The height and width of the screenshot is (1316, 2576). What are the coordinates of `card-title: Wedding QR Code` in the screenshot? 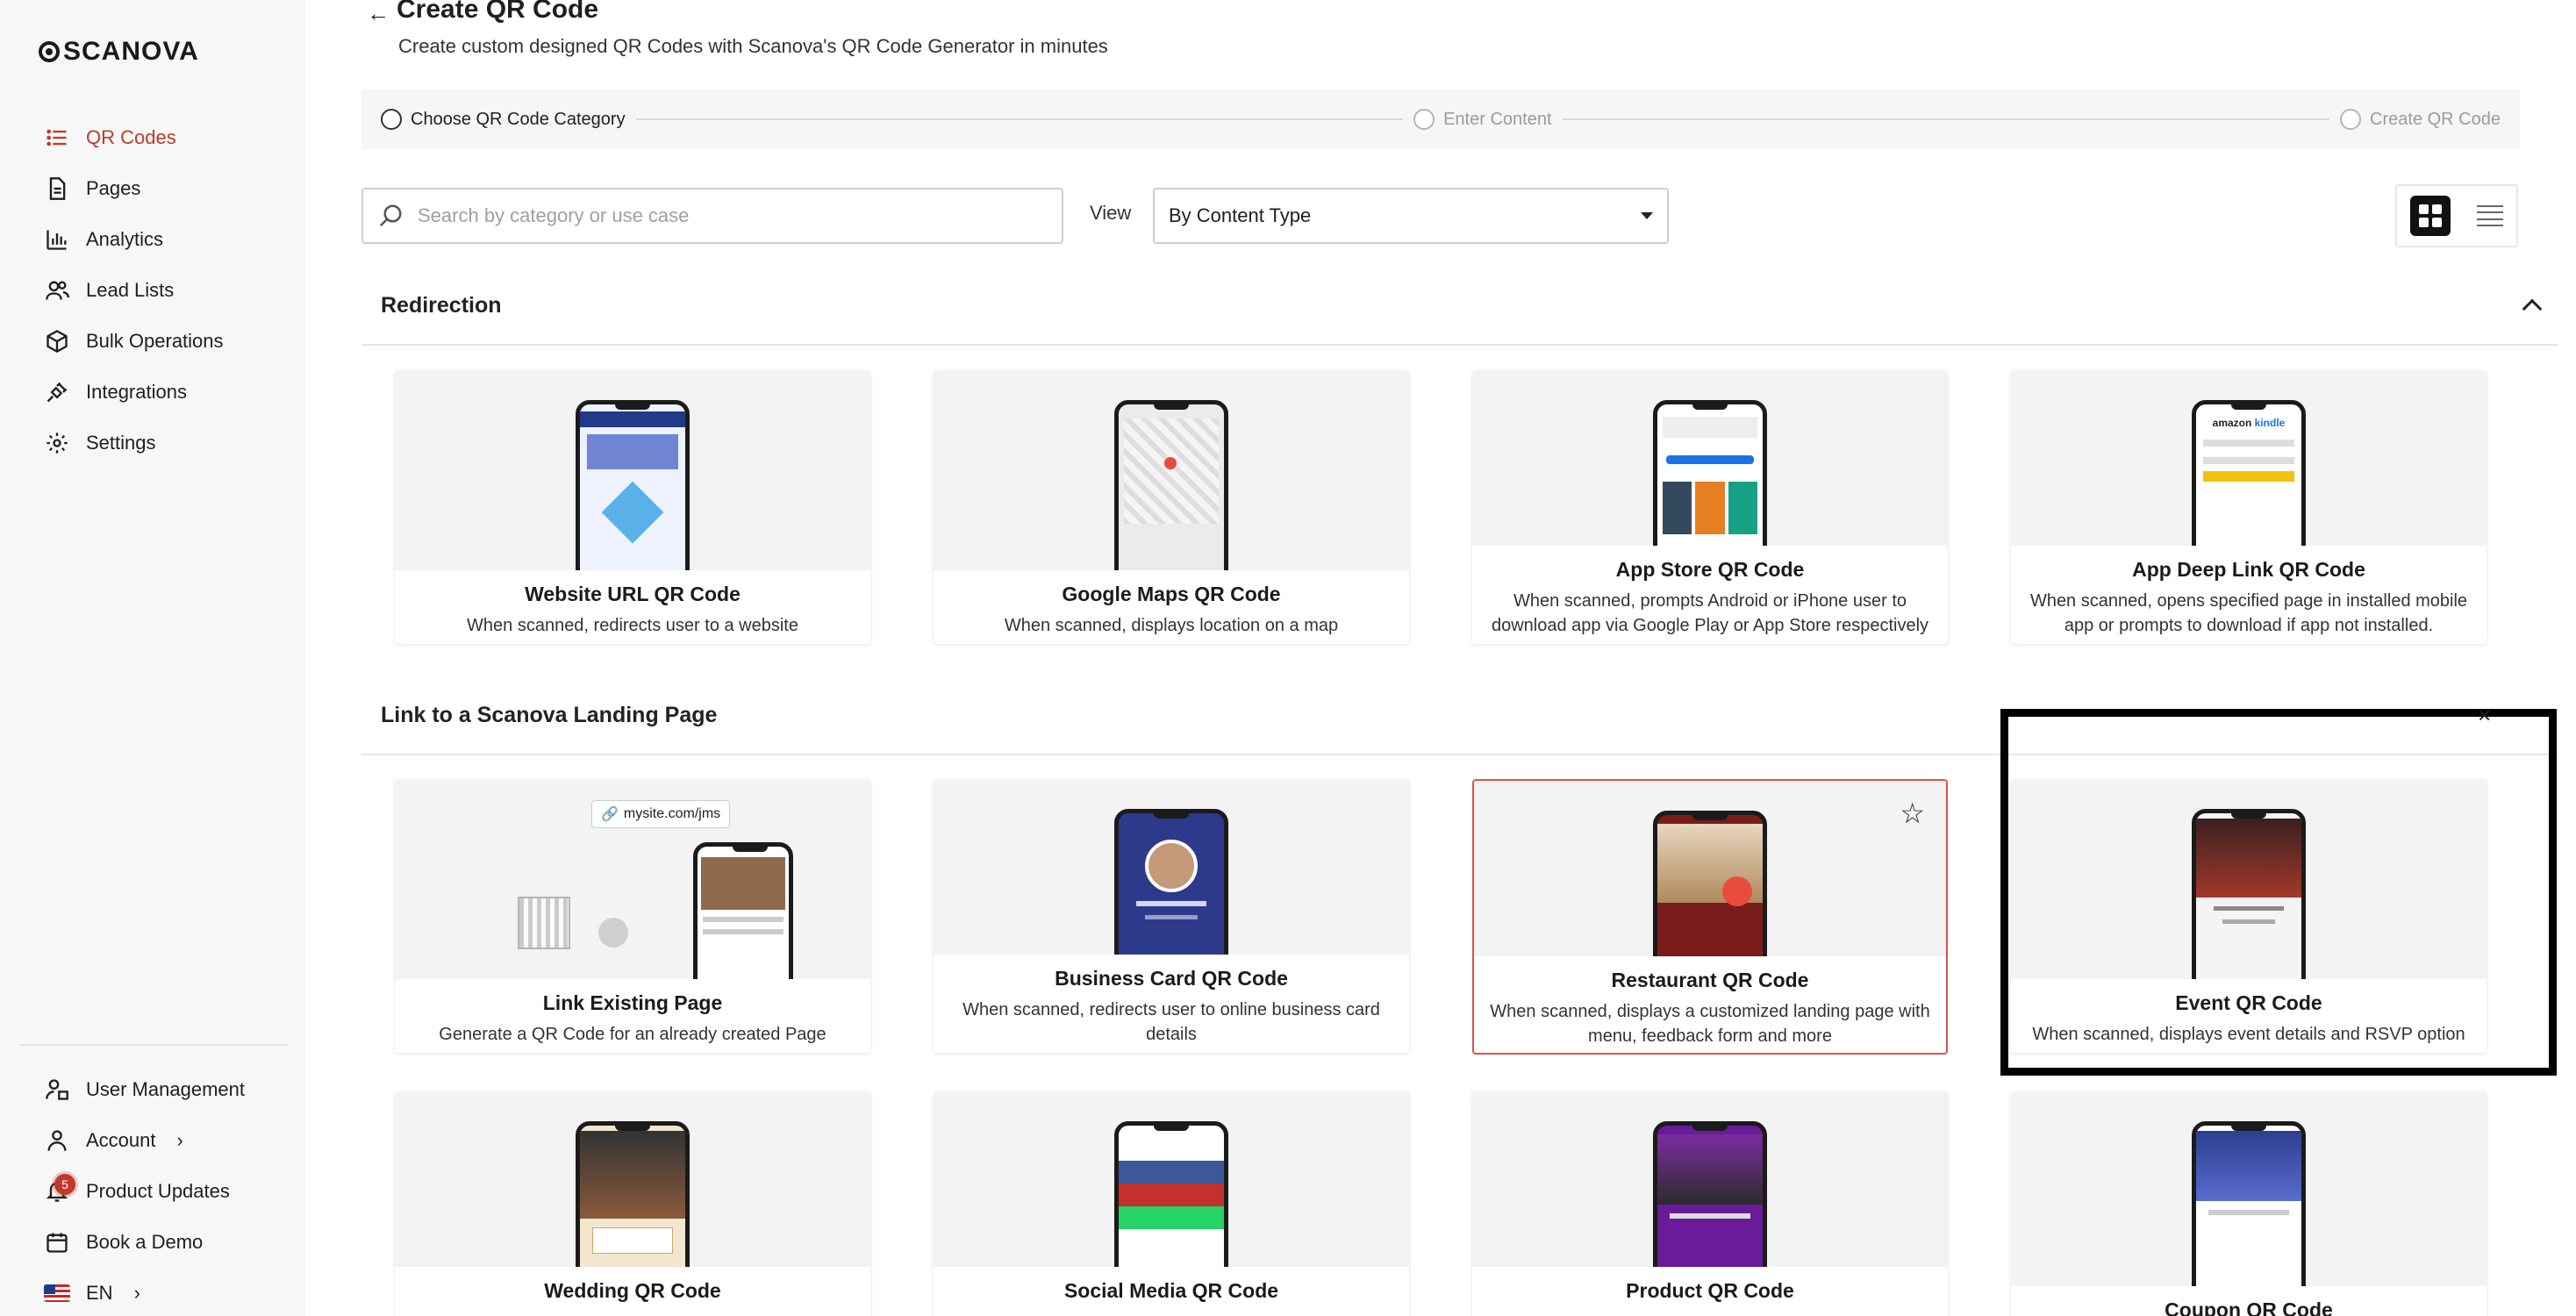 It's located at (632, 1290).